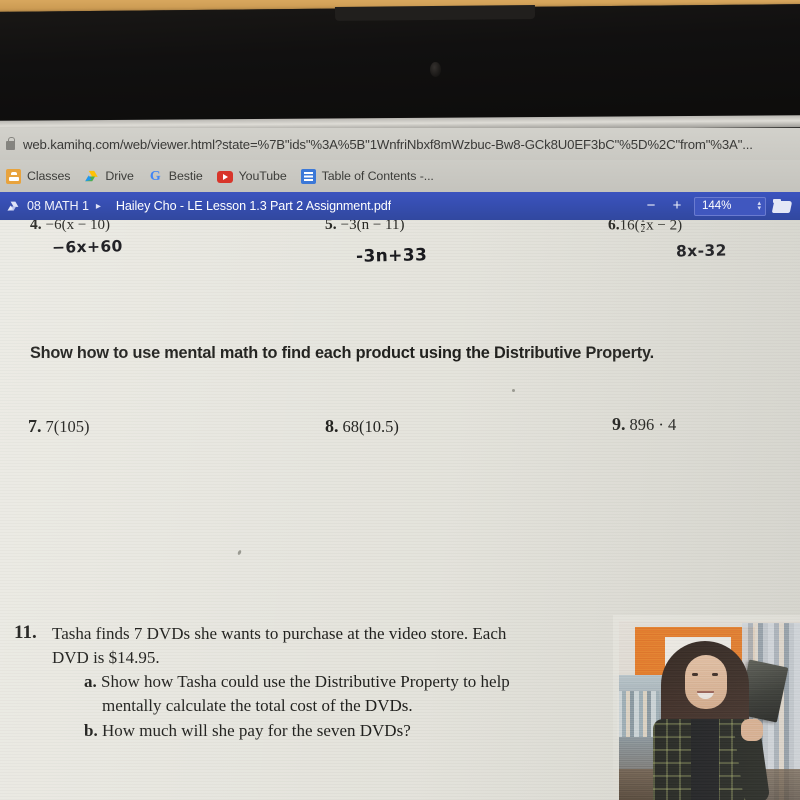 The width and height of the screenshot is (800, 800). What do you see at coordinates (435, 13) in the screenshot?
I see `laptop-hinge` at bounding box center [435, 13].